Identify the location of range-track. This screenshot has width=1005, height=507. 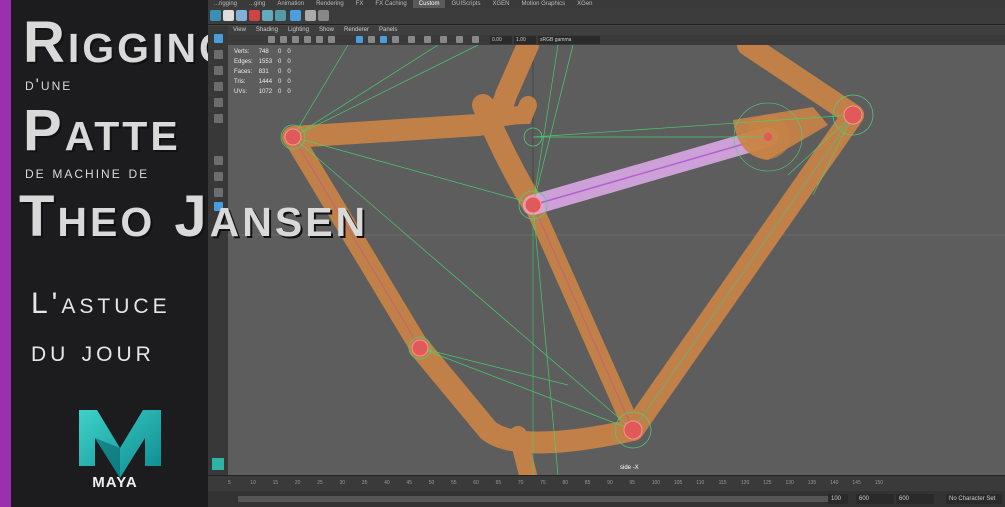
(543, 499).